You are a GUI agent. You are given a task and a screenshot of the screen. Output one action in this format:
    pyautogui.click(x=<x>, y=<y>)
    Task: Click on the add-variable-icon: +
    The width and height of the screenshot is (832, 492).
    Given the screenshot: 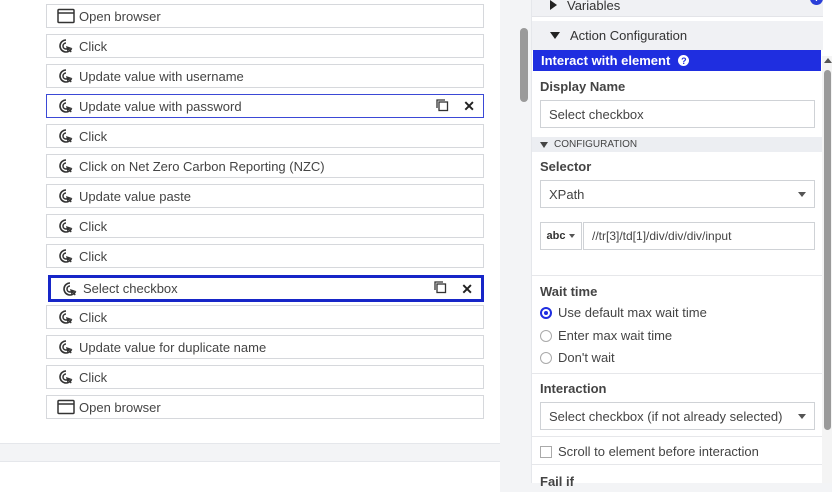 What is the action you would take?
    pyautogui.click(x=816, y=2)
    